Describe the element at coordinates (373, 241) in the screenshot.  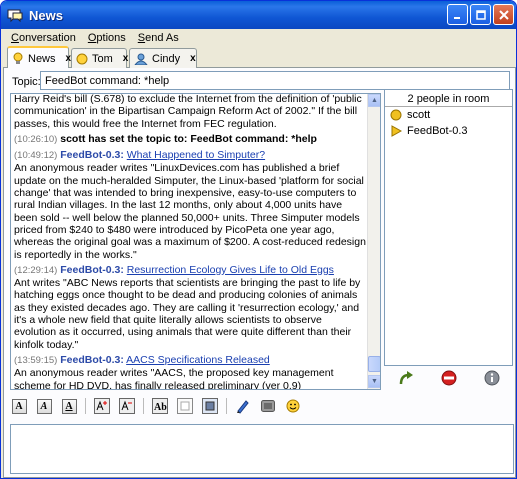
I see `chat-scrollbar: ▲ ▼` at that location.